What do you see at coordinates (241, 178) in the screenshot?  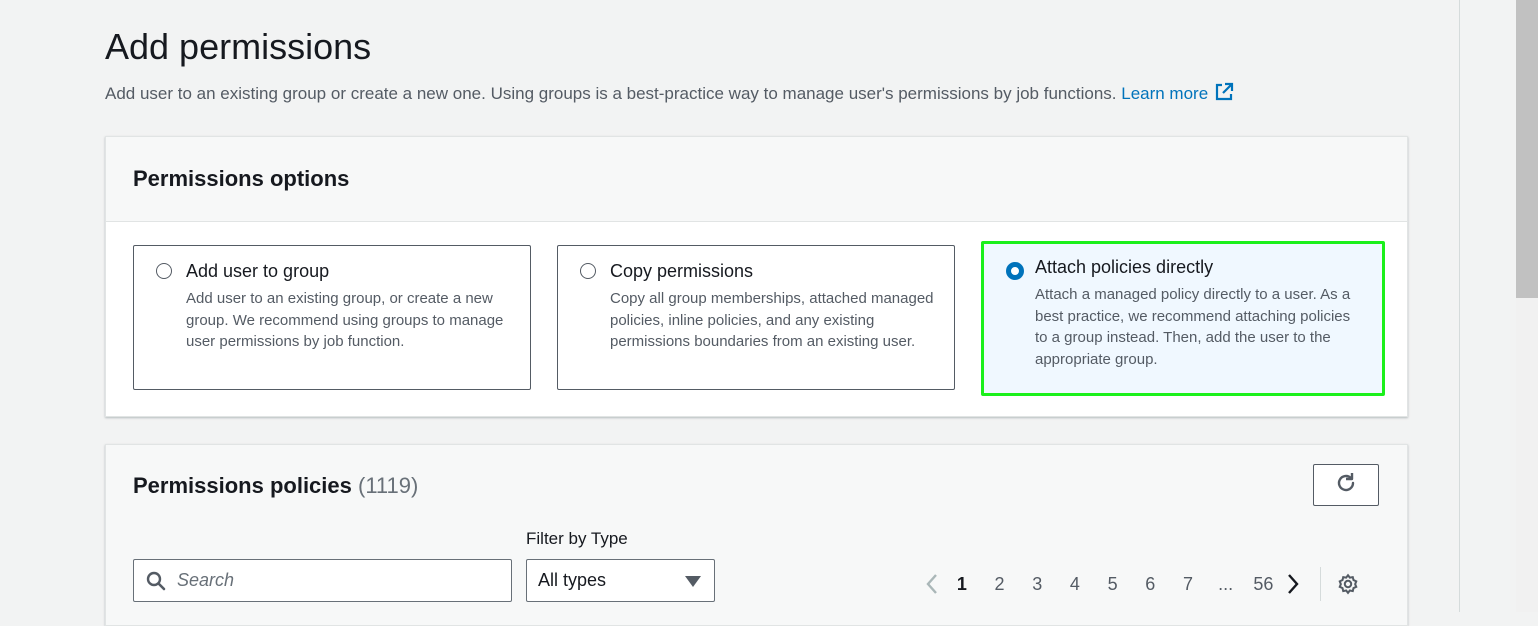 I see `panel-title: Permissions options` at bounding box center [241, 178].